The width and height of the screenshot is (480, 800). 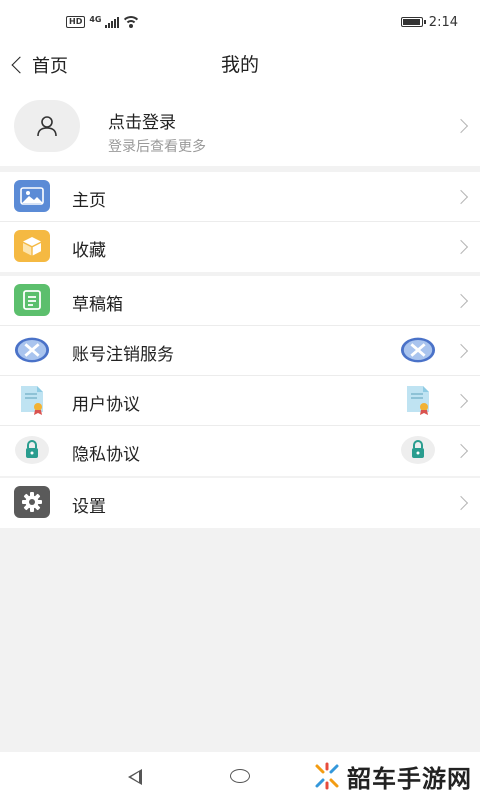 I want to click on menu-item-privacy: 隐私协议, so click(x=240, y=451).